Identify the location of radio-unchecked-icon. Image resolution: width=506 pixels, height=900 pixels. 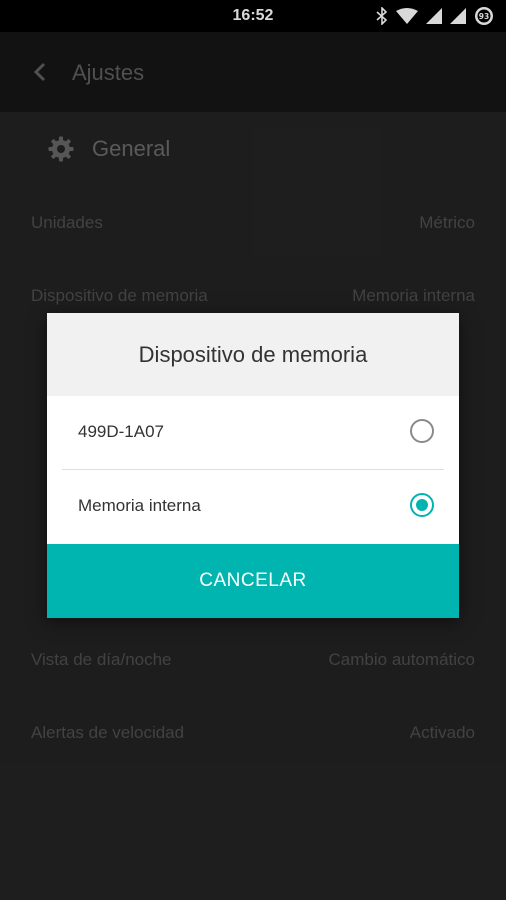
(422, 431).